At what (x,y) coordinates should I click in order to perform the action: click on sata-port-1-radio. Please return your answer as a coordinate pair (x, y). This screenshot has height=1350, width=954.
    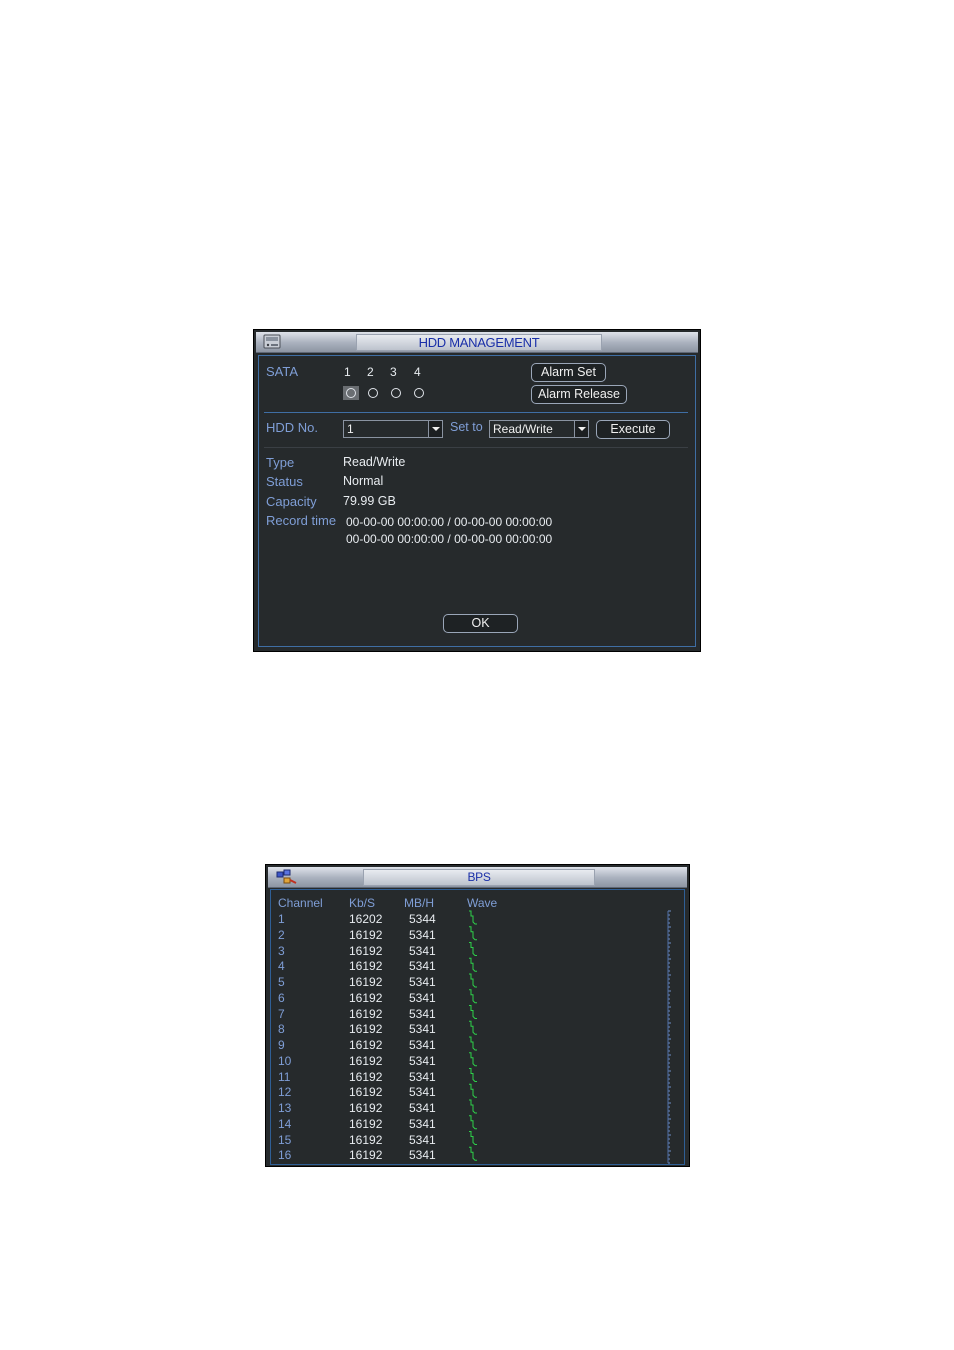
    Looking at the image, I should click on (351, 393).